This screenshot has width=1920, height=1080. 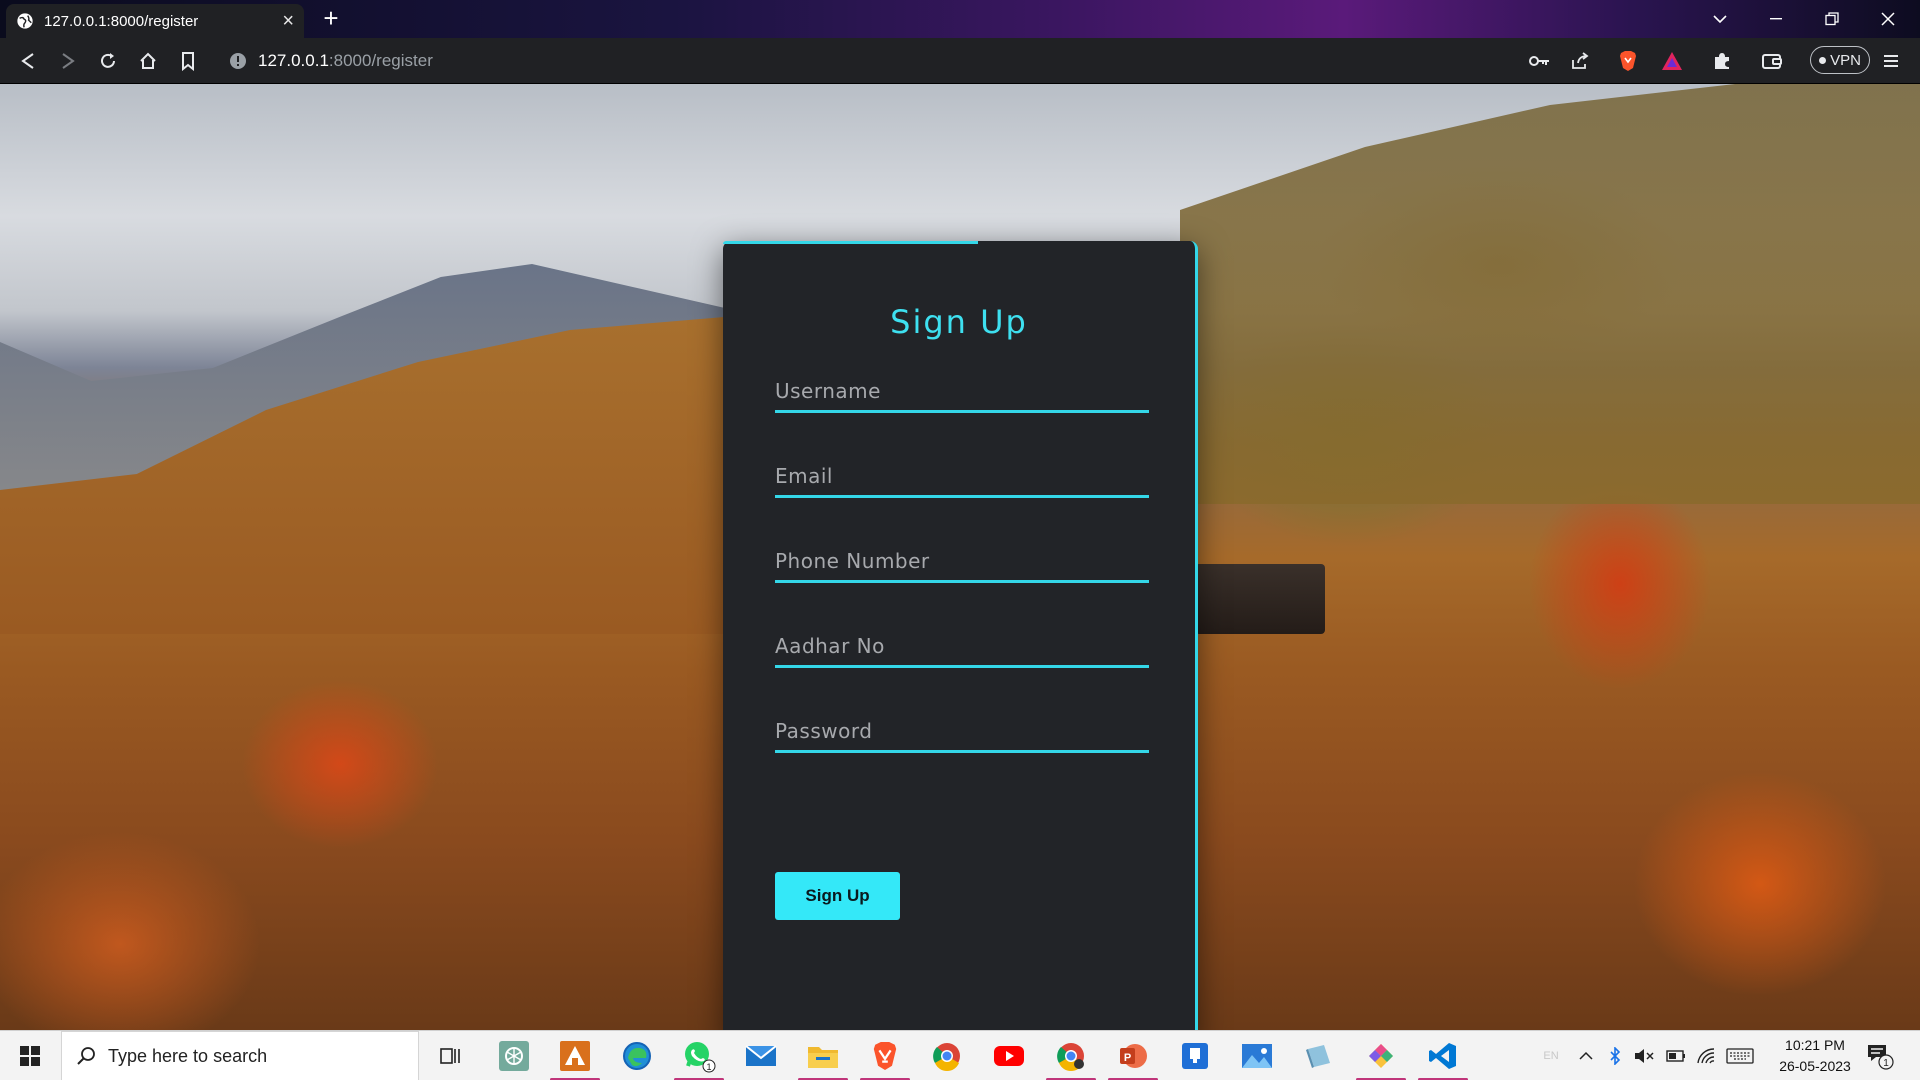 I want to click on vpn-button: VPN, so click(x=1840, y=60).